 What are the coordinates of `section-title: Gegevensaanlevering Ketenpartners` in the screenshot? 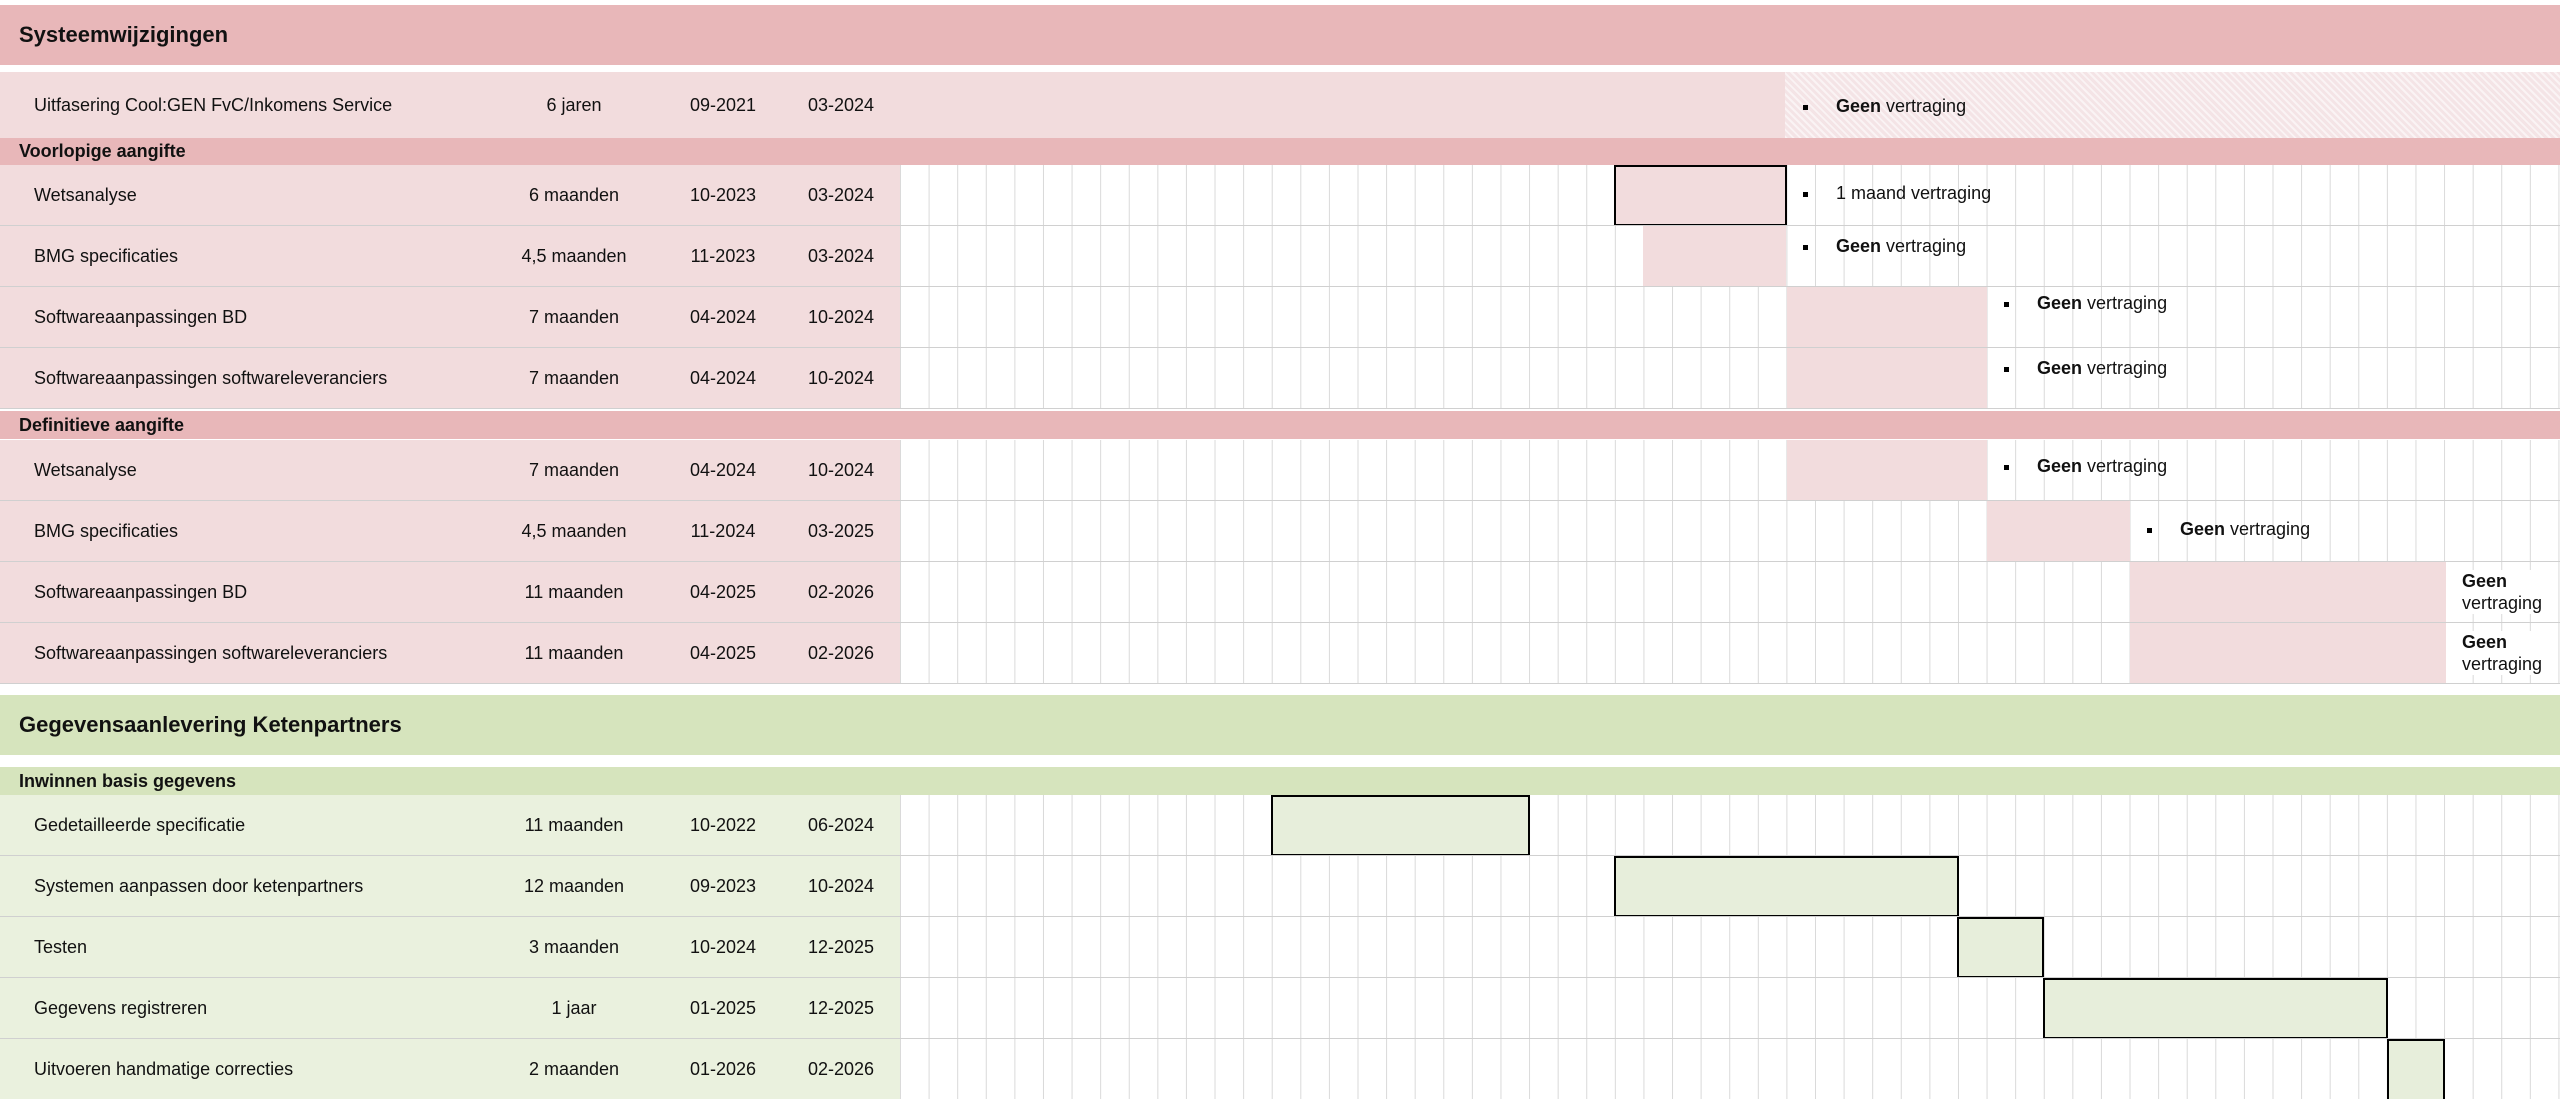 It's located at (210, 724).